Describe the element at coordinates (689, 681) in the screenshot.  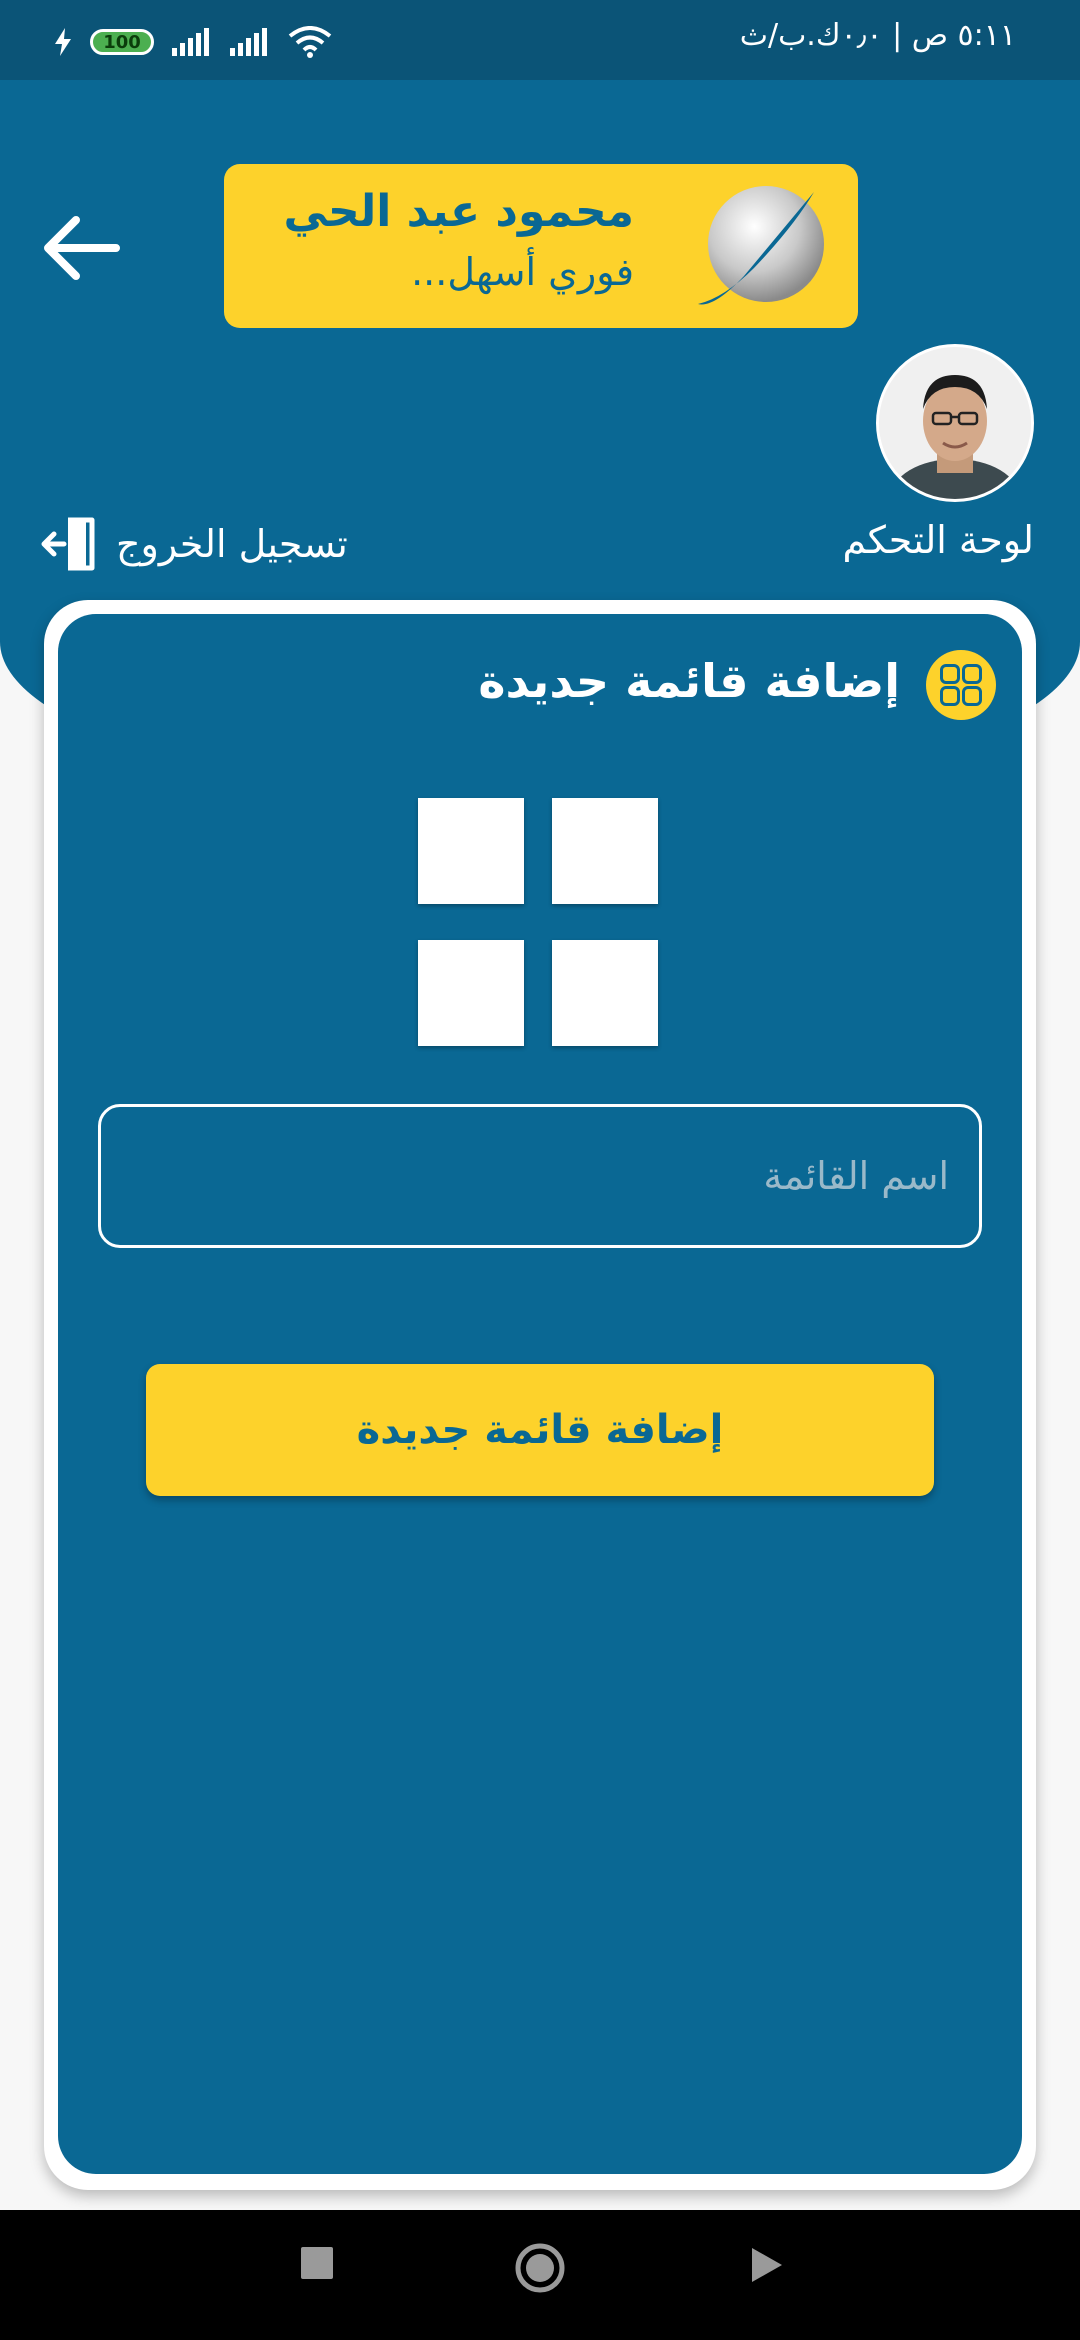
I see `card-title: إضافة قائمة جديدة` at that location.